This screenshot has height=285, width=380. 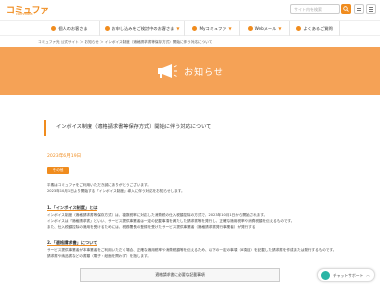 I want to click on search-input: サイト内を検索, so click(x=315, y=9).